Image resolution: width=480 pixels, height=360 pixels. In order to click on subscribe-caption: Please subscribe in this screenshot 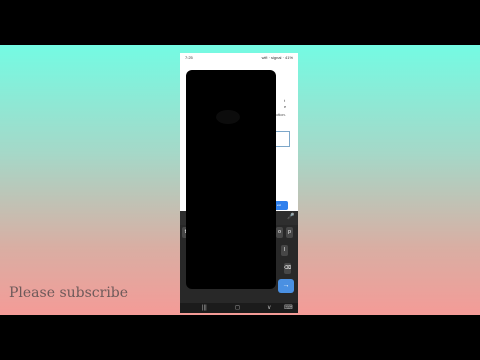, I will do `click(69, 293)`.